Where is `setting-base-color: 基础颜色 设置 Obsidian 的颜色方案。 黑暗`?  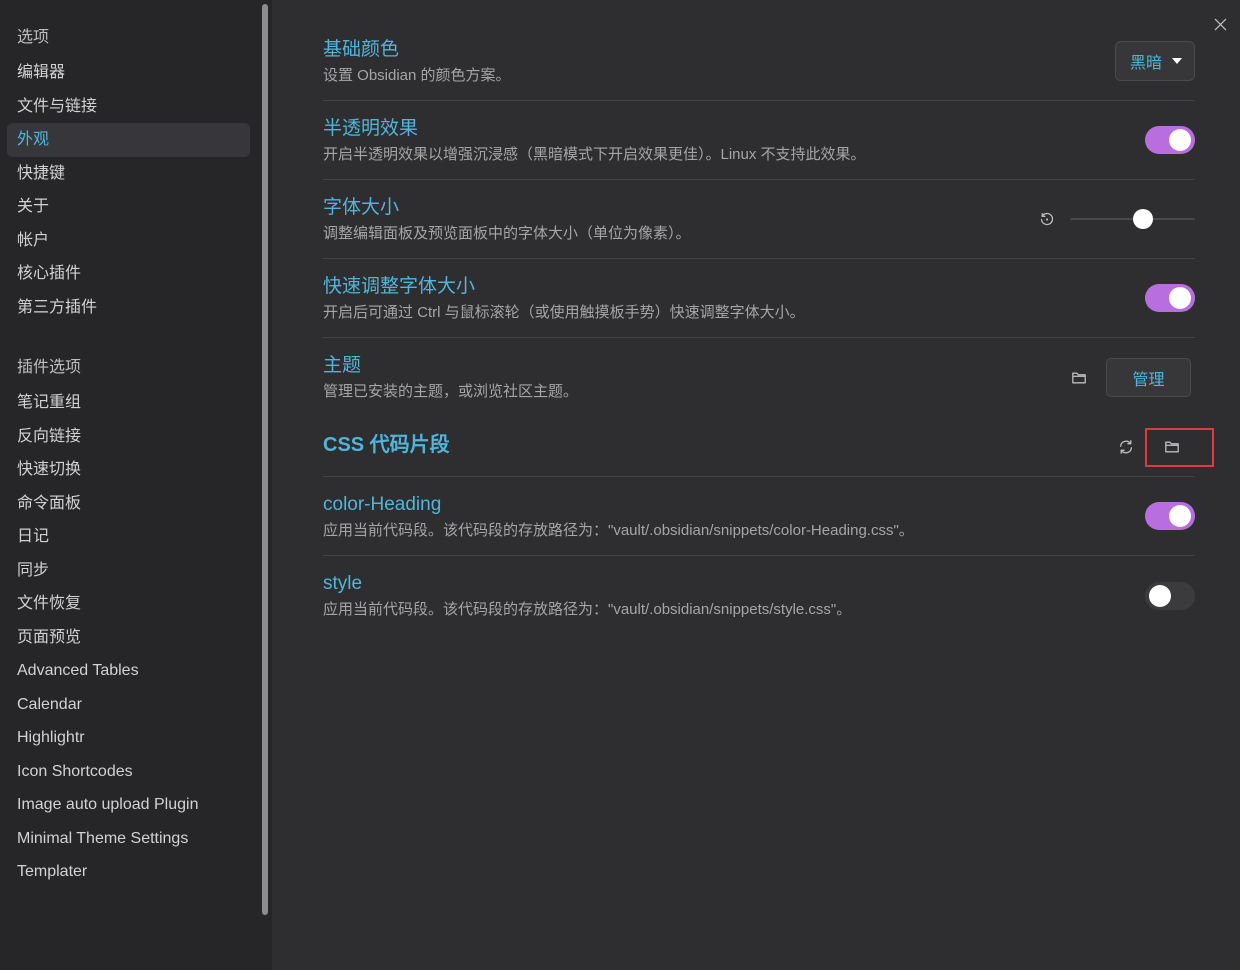
setting-base-color: 基础颜色 设置 Obsidian 的颜色方案。 黑暗 is located at coordinates (759, 61).